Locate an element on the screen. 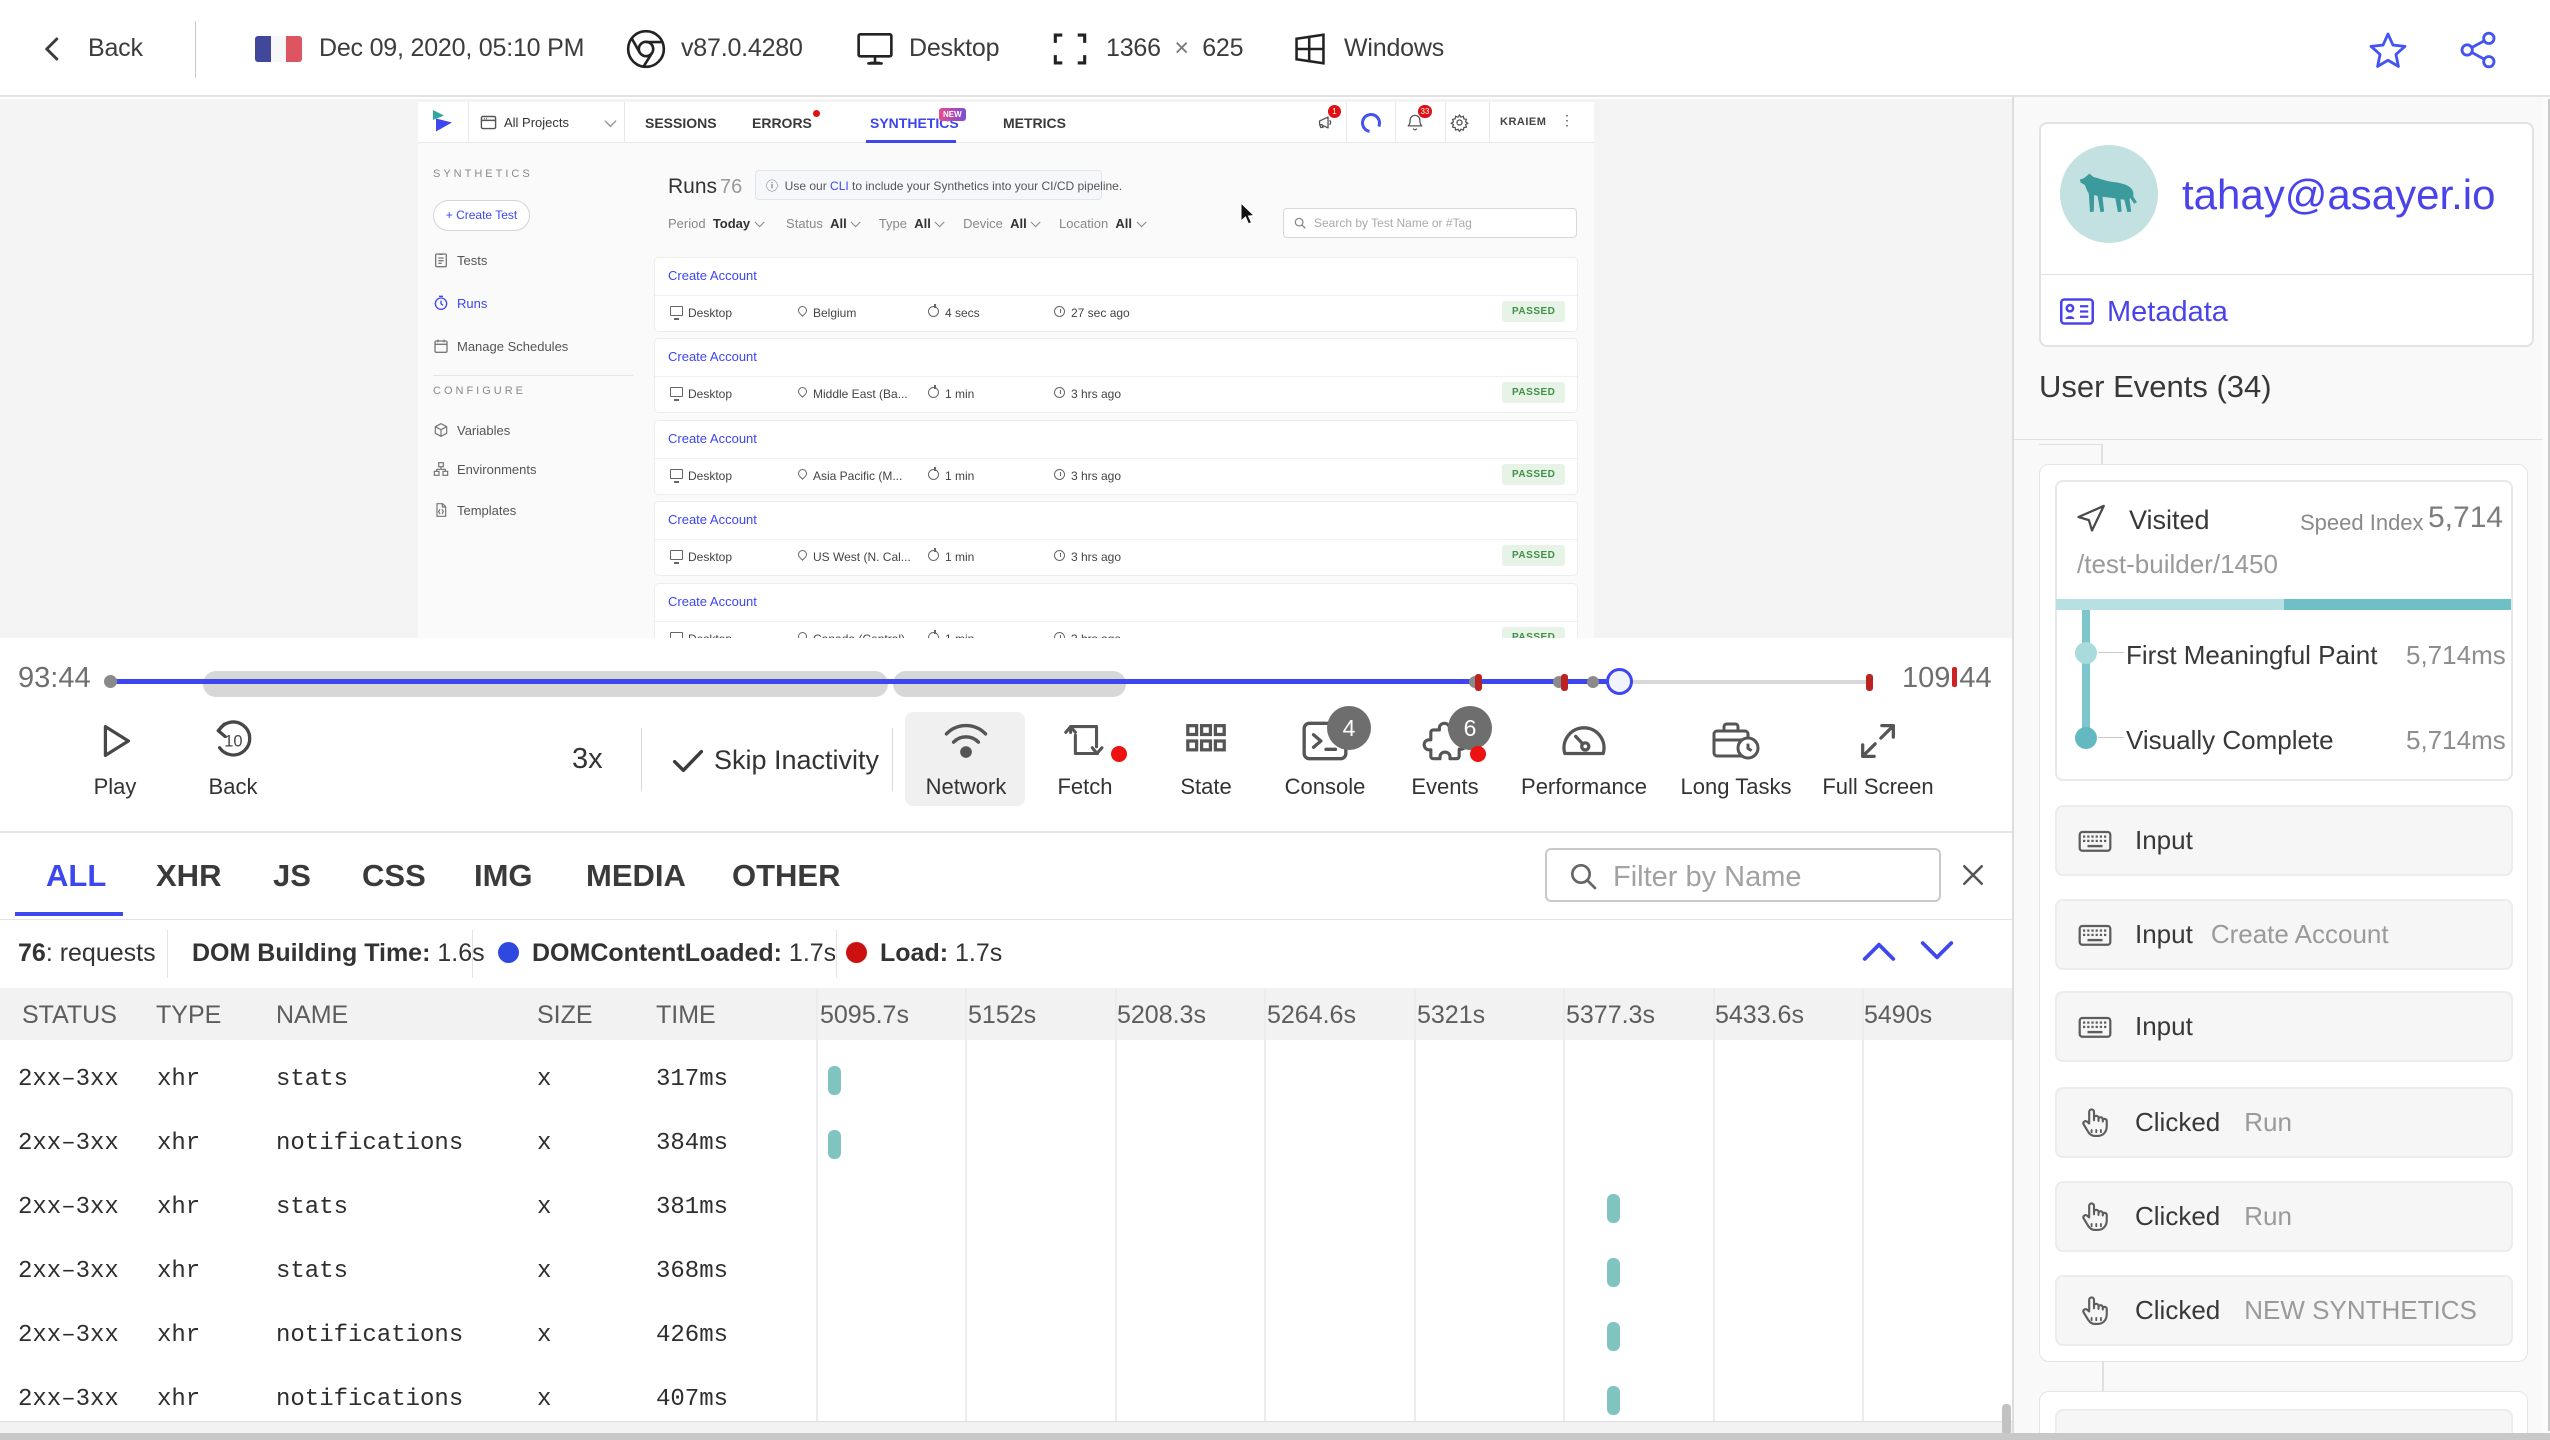 Image resolution: width=2550 pixels, height=1440 pixels. svg-text: 10 is located at coordinates (233, 741).